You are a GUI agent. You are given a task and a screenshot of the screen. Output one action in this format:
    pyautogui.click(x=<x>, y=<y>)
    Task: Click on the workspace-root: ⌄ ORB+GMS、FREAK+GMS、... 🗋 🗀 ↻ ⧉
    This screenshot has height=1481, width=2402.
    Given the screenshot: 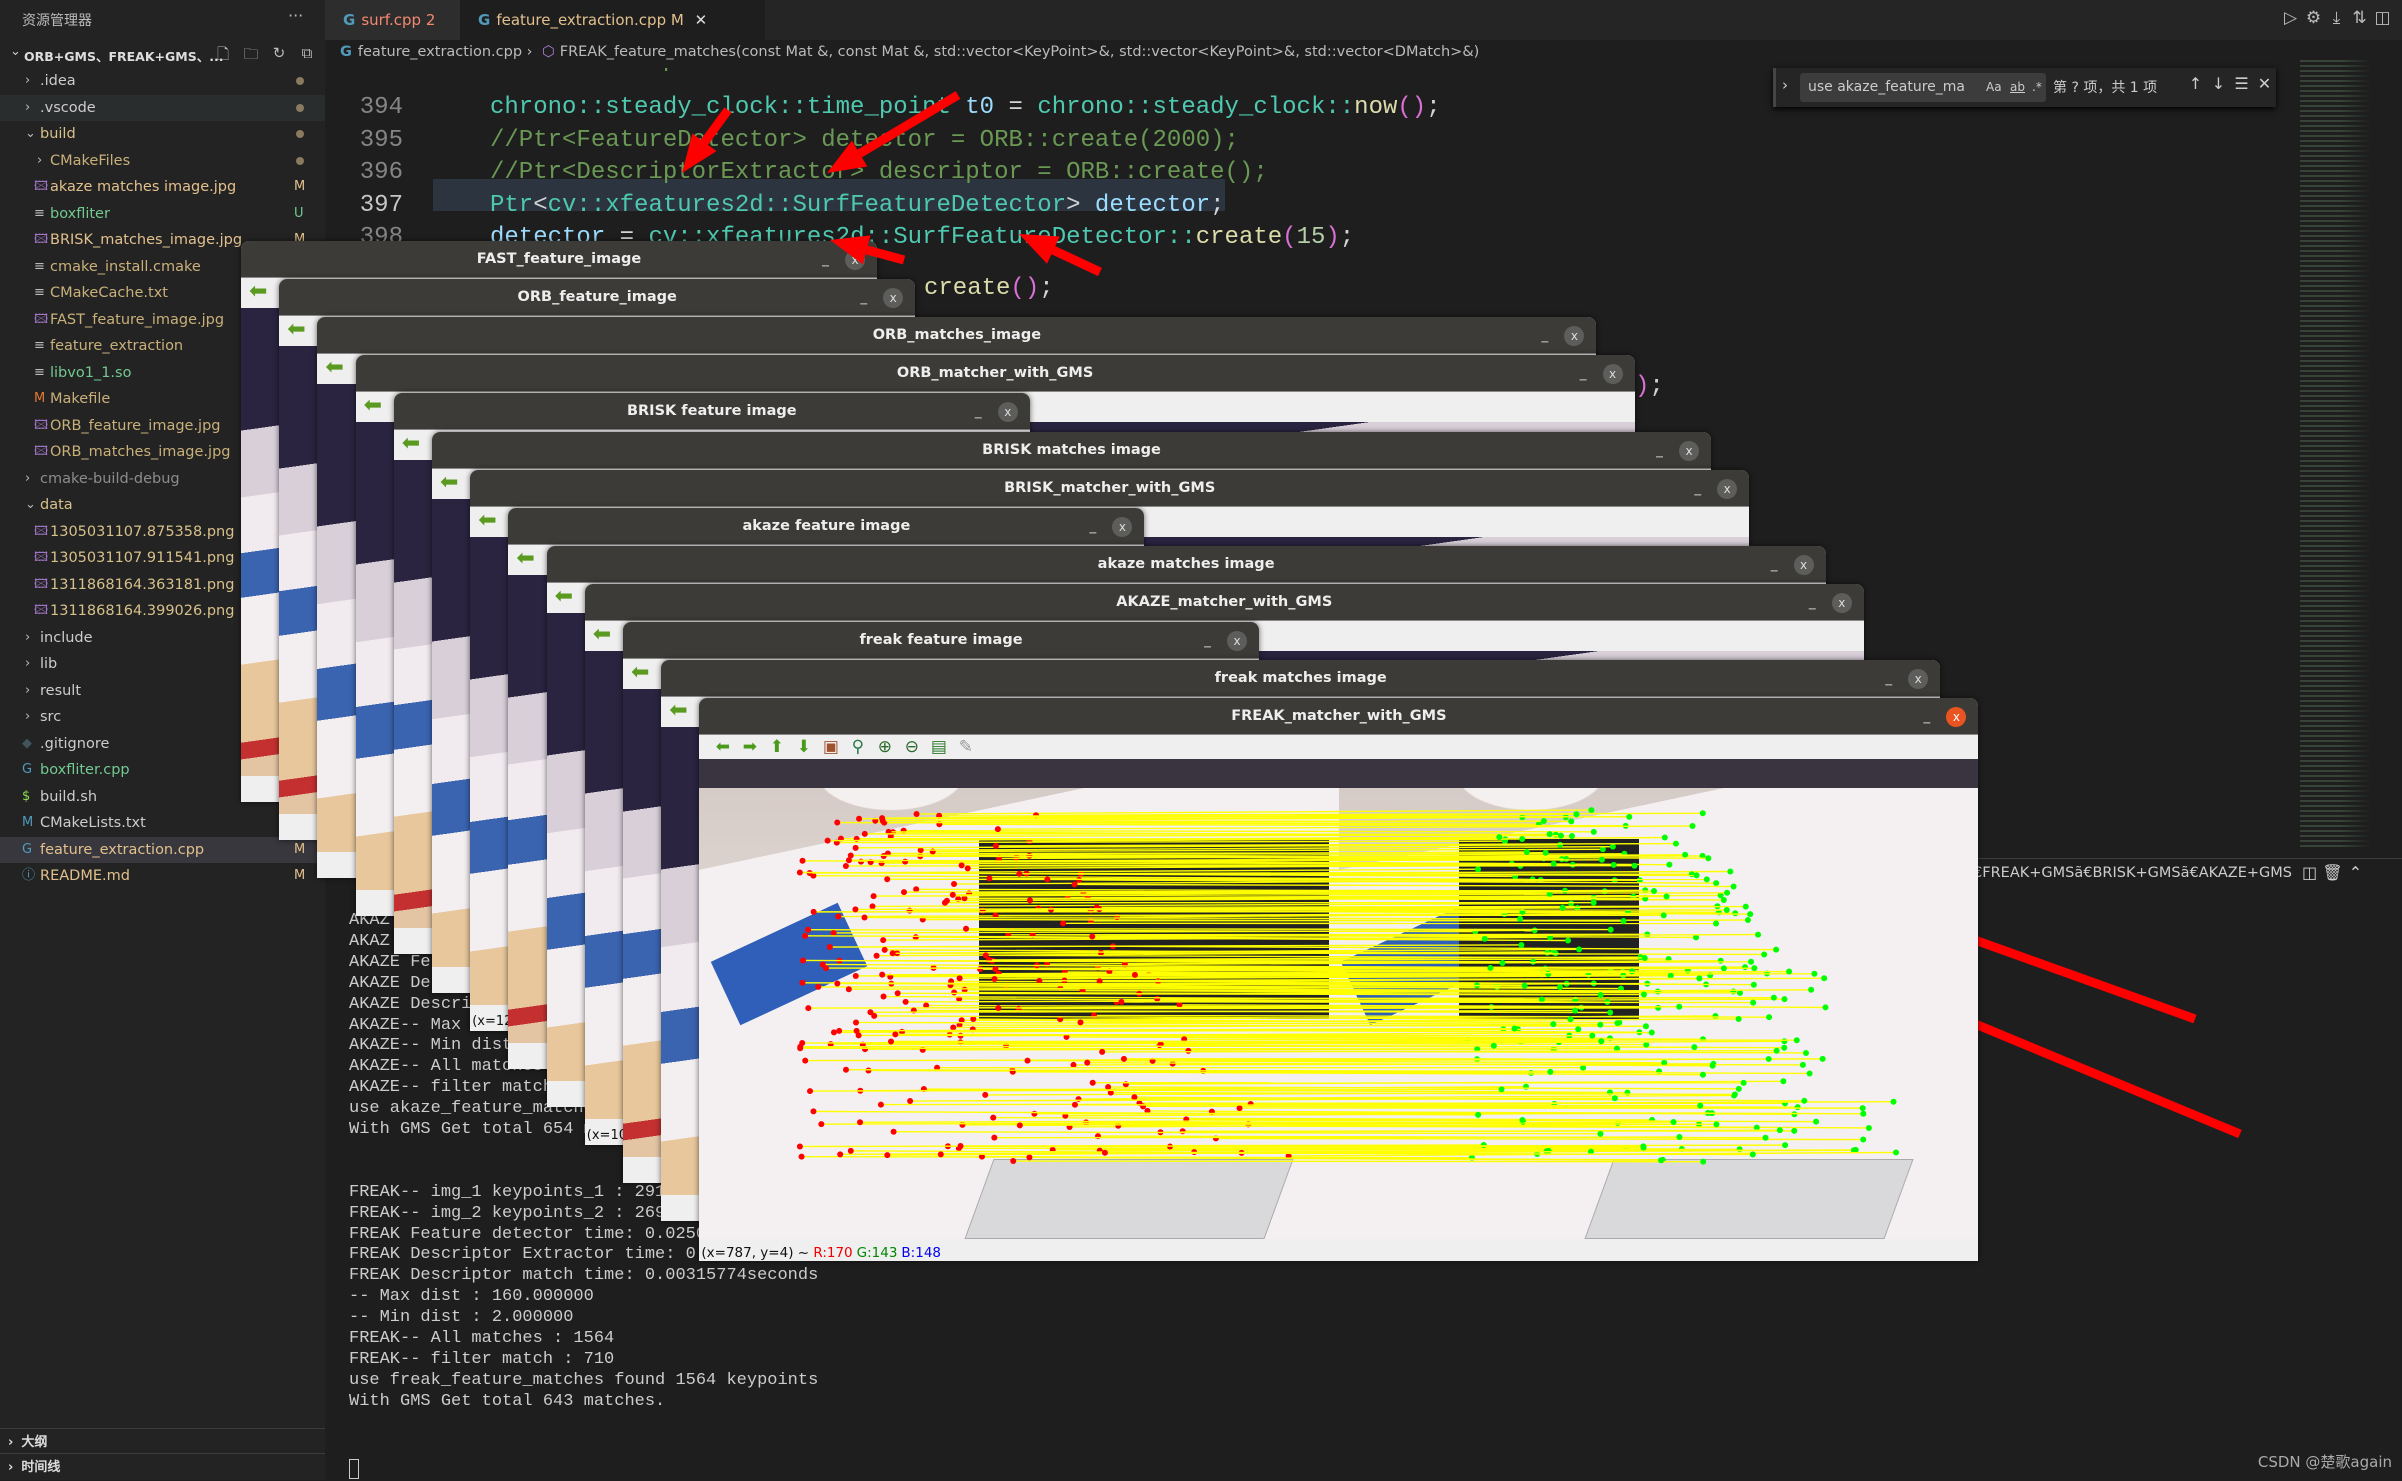 What is the action you would take?
    pyautogui.click(x=162, y=54)
    